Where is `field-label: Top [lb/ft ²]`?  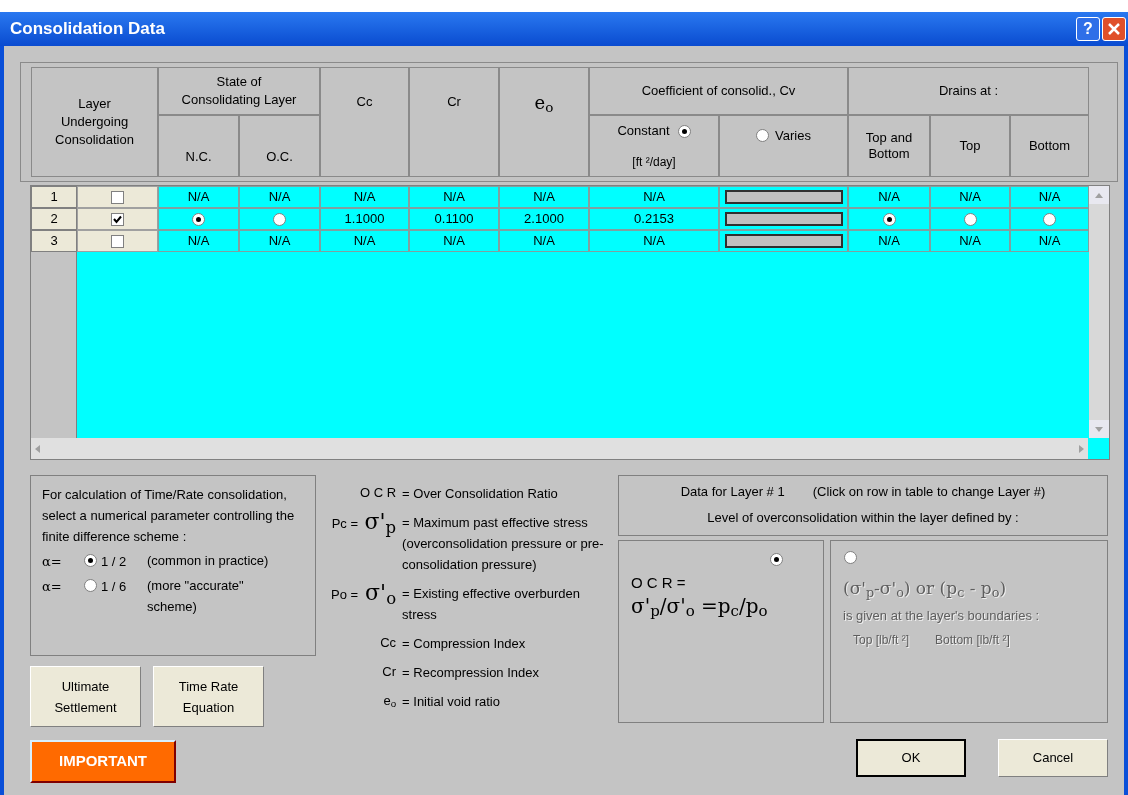 field-label: Top [lb/ft ²] is located at coordinates (881, 640).